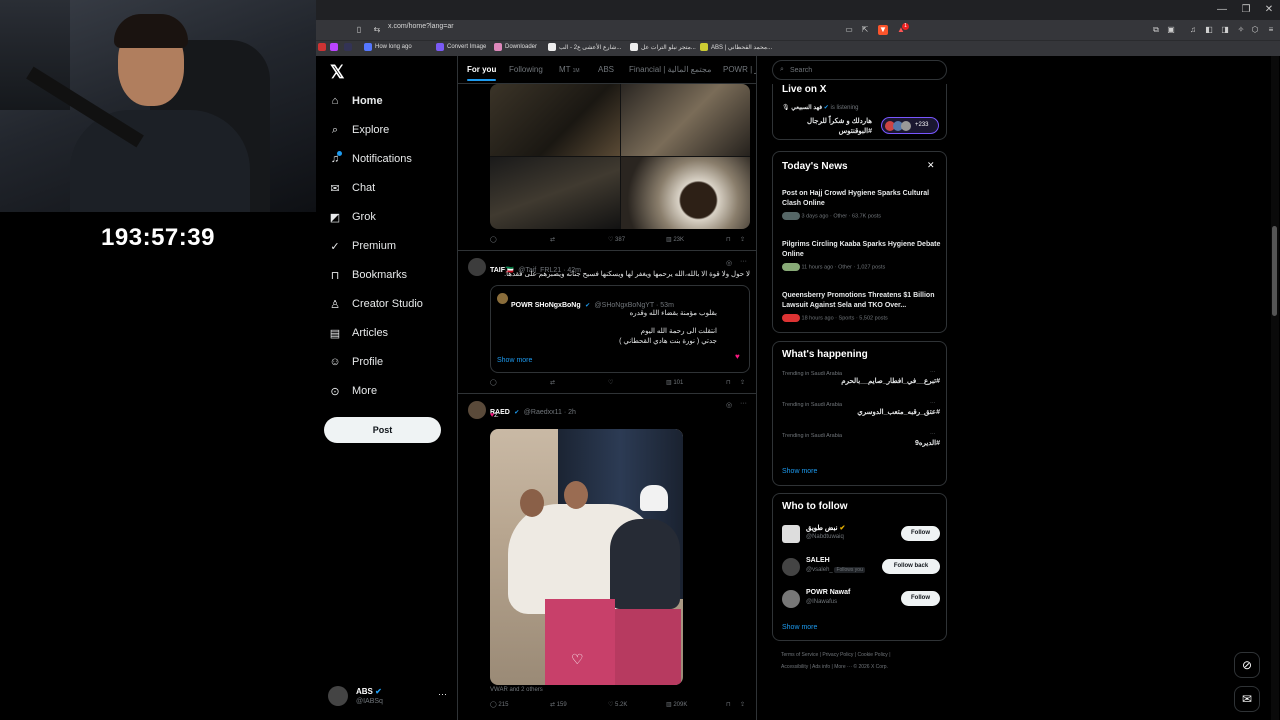 The height and width of the screenshot is (720, 1280). What do you see at coordinates (620, 156) in the screenshot?
I see `tweet-media-grid` at bounding box center [620, 156].